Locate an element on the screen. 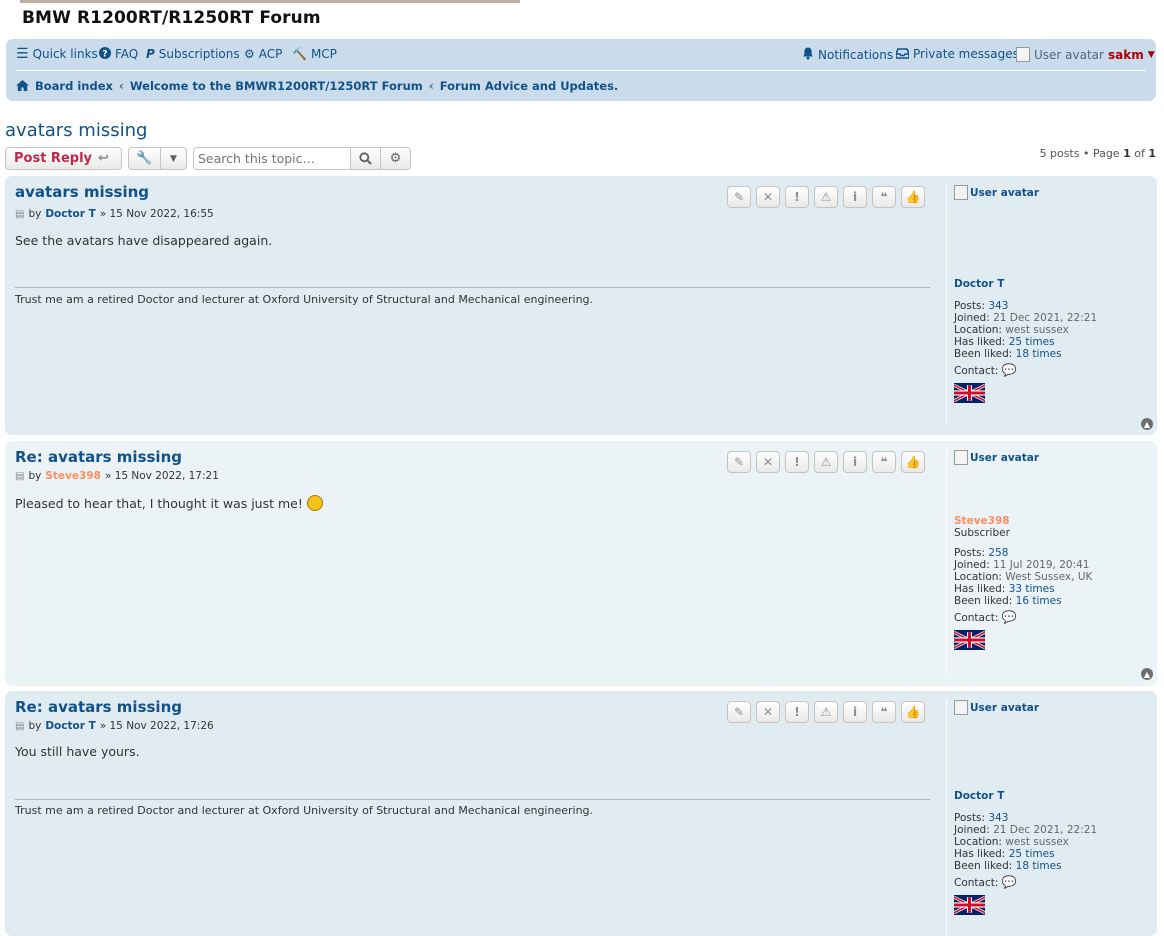  post-buttons: ✎ ✕ ! ⚠ i ❝ 👍 is located at coordinates (826, 462).